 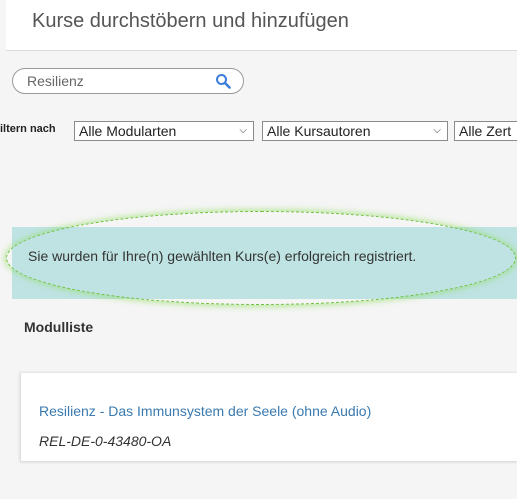 I want to click on page-header: Kurse durchstöbern und hinzufügen, so click(x=261, y=25).